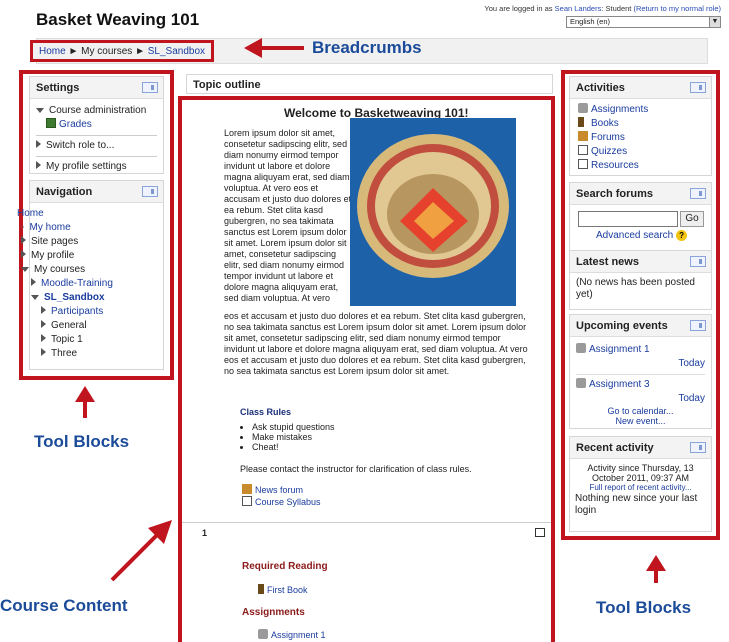 This screenshot has width=729, height=642. Describe the element at coordinates (636, 504) in the screenshot. I see `nothing-new-text: Nothing new since your last login` at that location.